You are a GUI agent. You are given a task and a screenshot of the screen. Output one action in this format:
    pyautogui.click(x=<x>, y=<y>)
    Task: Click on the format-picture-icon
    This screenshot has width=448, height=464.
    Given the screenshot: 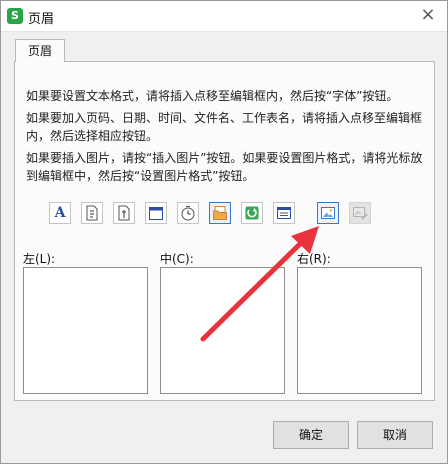 What is the action you would take?
    pyautogui.click(x=360, y=213)
    